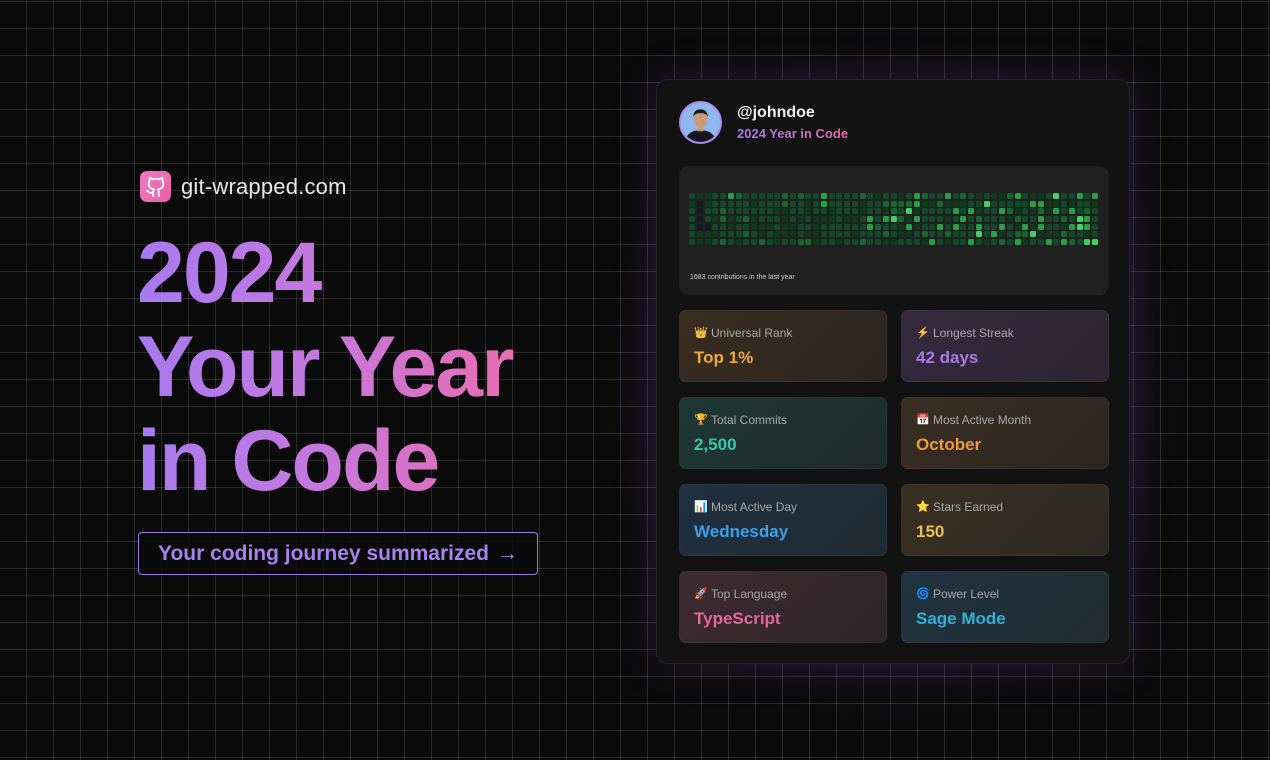 This screenshot has width=1270, height=760. What do you see at coordinates (243, 186) in the screenshot?
I see `brand: git-wrapped.com` at bounding box center [243, 186].